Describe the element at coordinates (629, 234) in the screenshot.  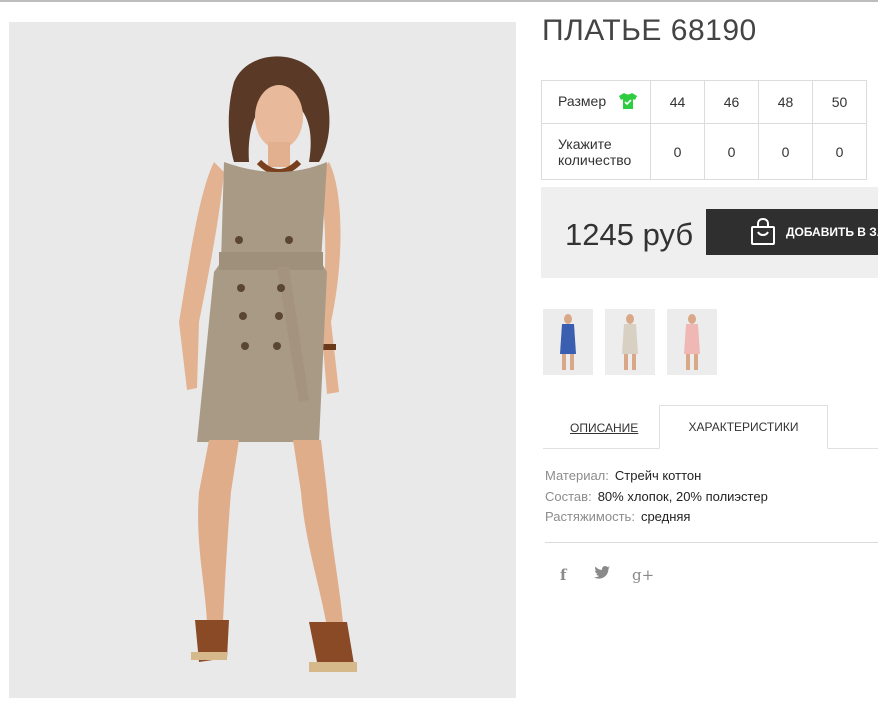
I see `product-price: 1245 руб` at that location.